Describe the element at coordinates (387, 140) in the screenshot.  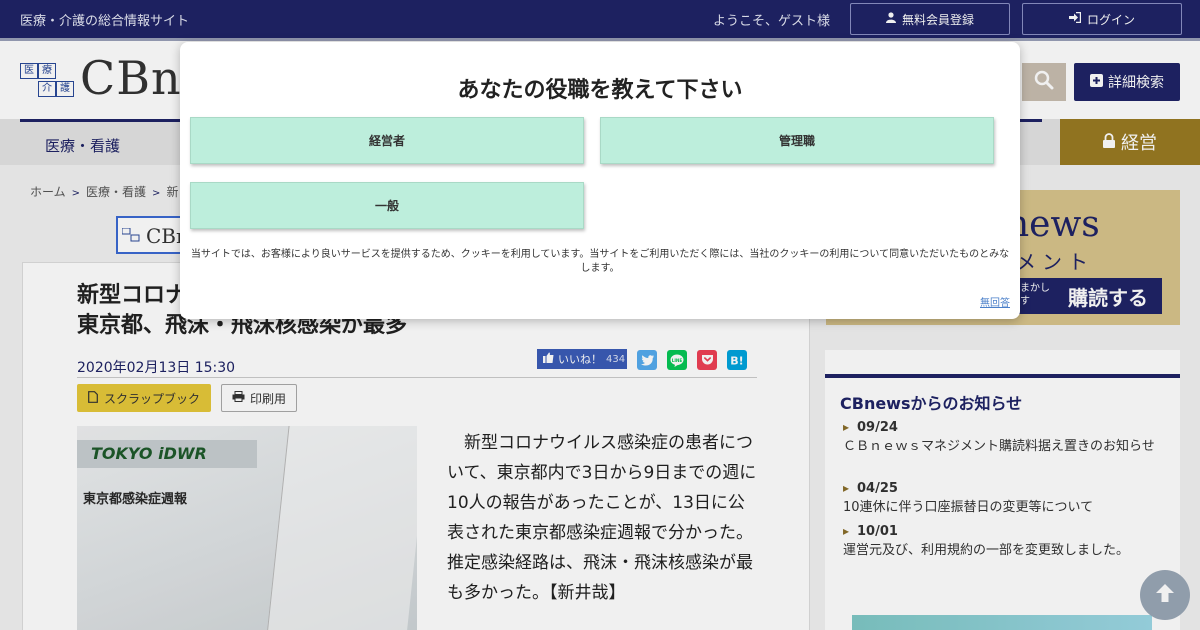
I see `role-option-executive: 経営者` at that location.